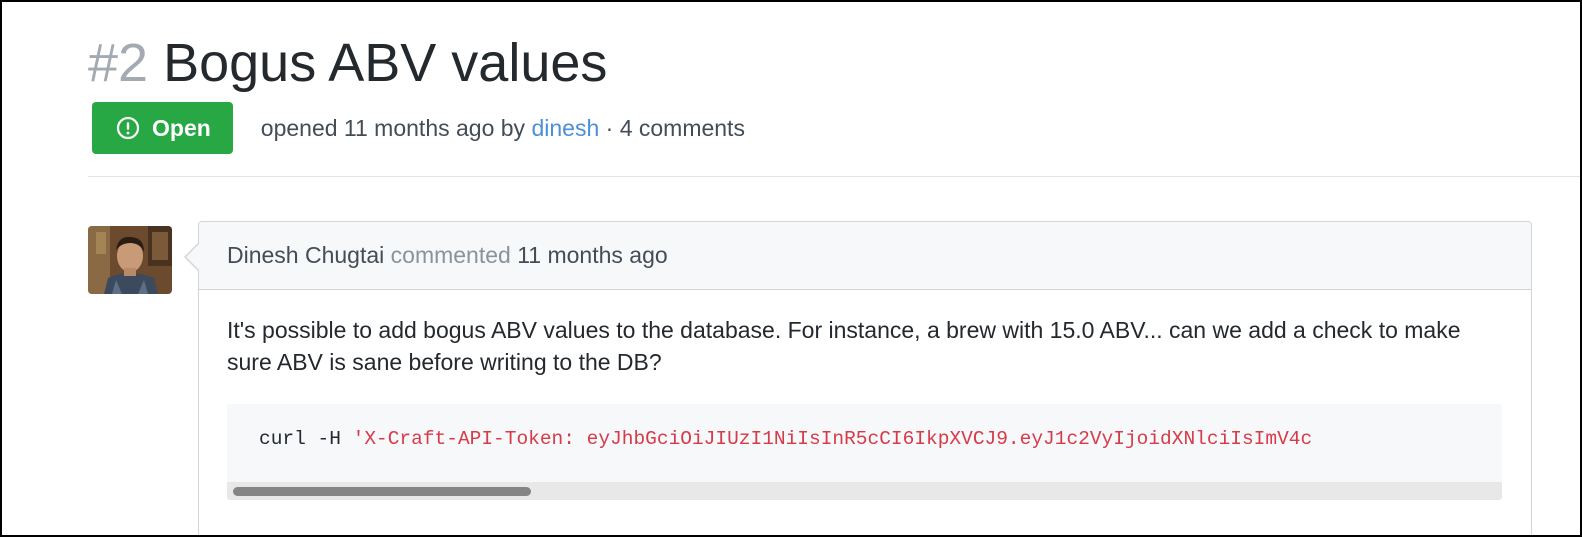 This screenshot has height=537, width=1582. I want to click on comment-count: 4 comments, so click(682, 127).